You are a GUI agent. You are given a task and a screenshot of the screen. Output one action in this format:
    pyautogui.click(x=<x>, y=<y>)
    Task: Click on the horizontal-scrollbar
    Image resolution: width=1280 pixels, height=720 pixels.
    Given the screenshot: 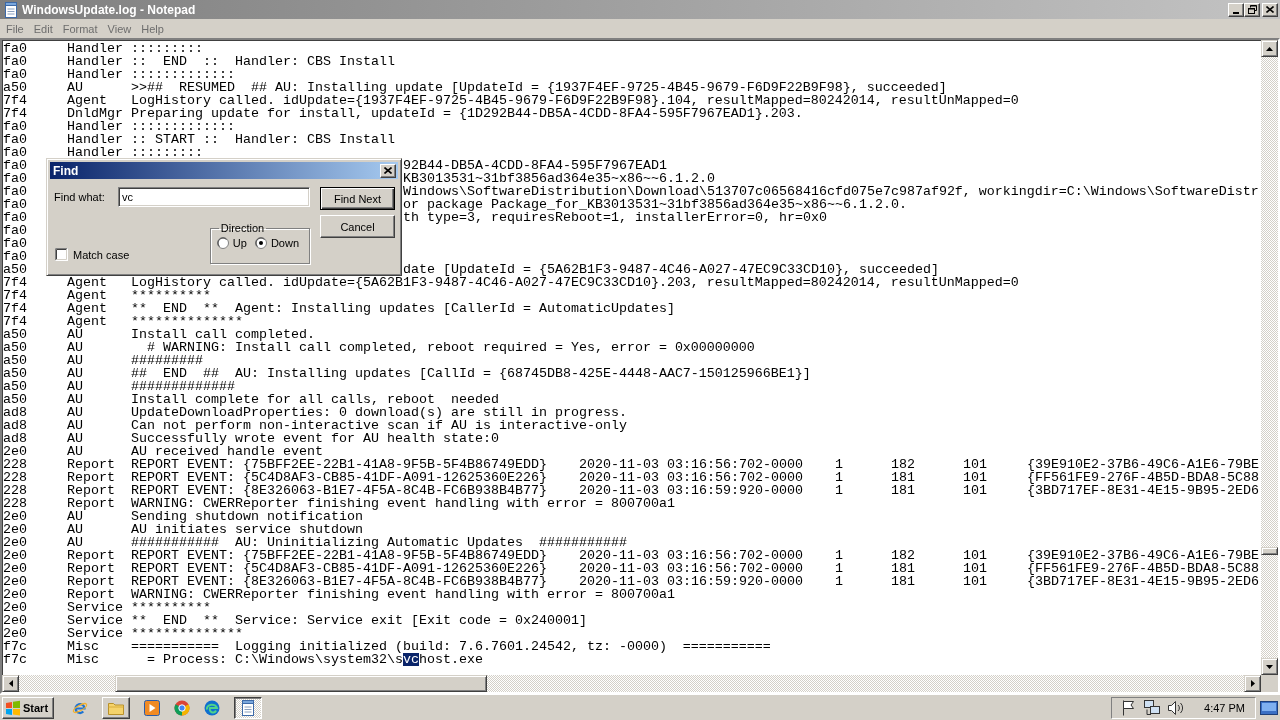 What is the action you would take?
    pyautogui.click(x=631, y=683)
    